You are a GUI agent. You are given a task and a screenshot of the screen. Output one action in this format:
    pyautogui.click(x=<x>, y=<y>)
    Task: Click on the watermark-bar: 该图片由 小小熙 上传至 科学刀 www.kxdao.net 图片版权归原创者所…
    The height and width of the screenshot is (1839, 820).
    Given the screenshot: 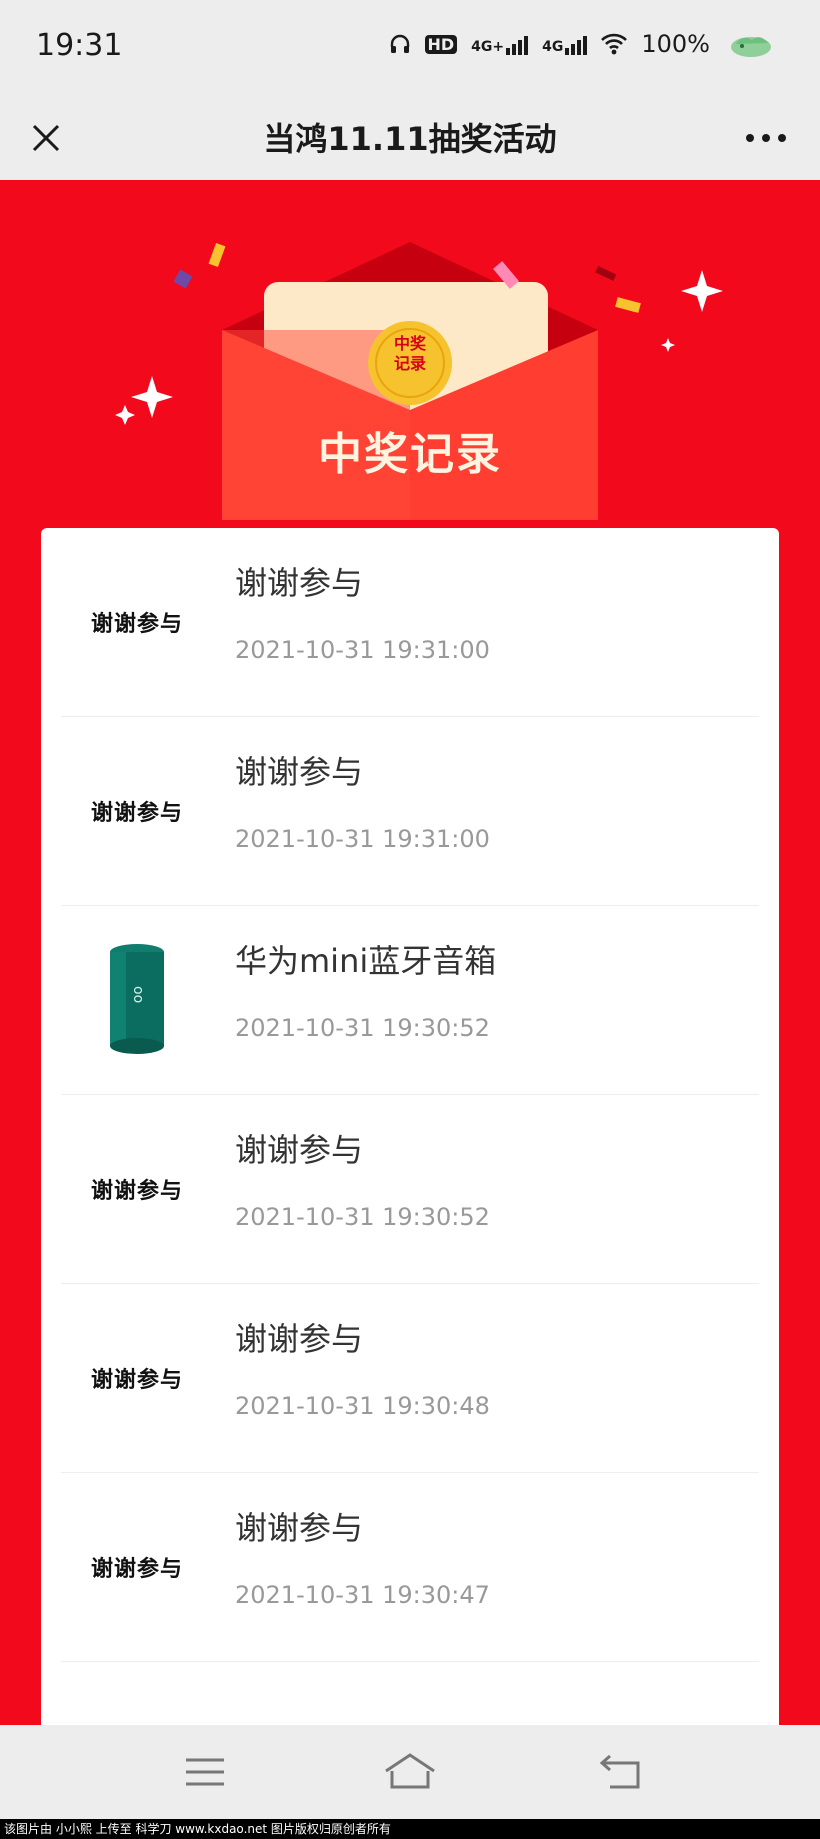 What is the action you would take?
    pyautogui.click(x=410, y=1829)
    